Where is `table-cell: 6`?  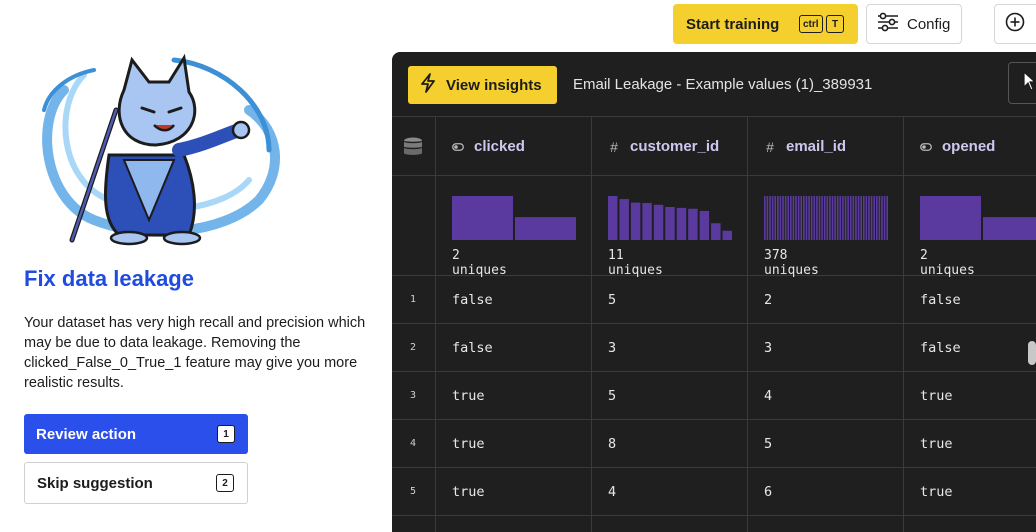
table-cell: 6 is located at coordinates (768, 492).